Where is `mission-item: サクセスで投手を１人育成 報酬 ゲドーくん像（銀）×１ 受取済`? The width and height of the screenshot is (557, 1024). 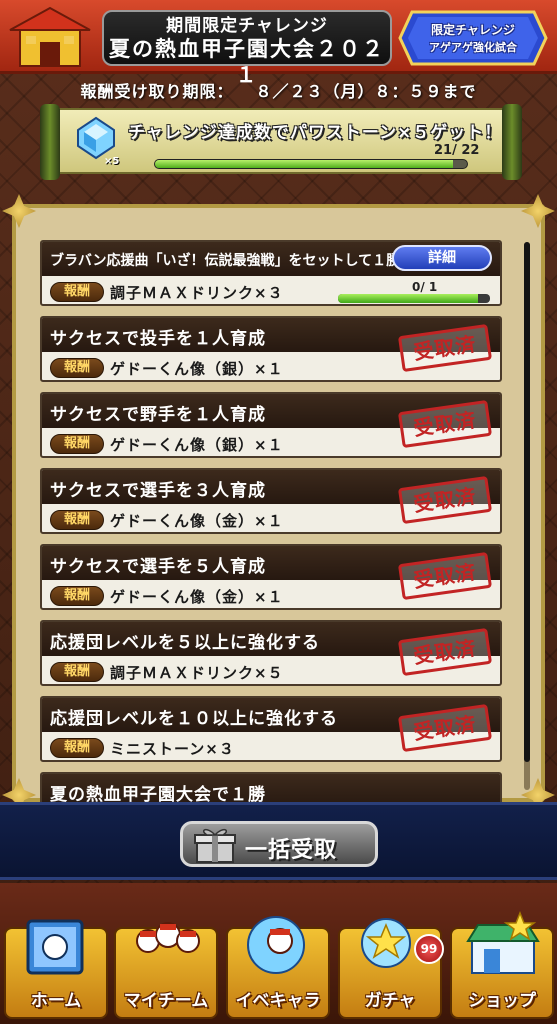 mission-item: サクセスで投手を１人育成 報酬 ゲドーくん像（銀）×１ 受取済 is located at coordinates (271, 349).